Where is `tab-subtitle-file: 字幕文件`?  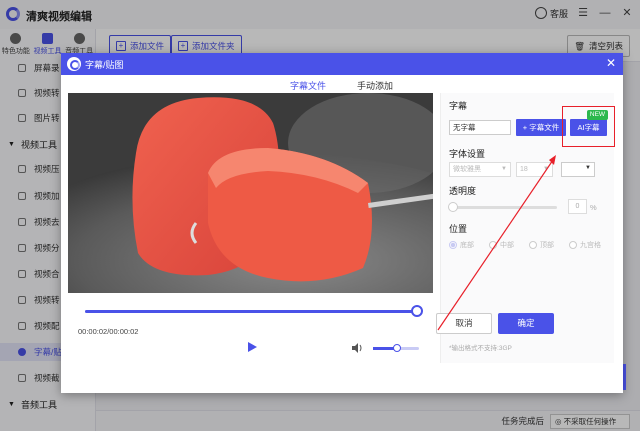 tab-subtitle-file: 字幕文件 is located at coordinates (308, 85).